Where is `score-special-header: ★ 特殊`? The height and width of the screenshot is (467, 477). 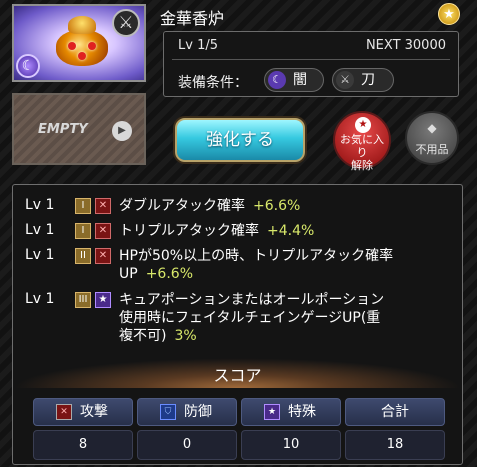
score-special-header: ★ 特殊 is located at coordinates (291, 412).